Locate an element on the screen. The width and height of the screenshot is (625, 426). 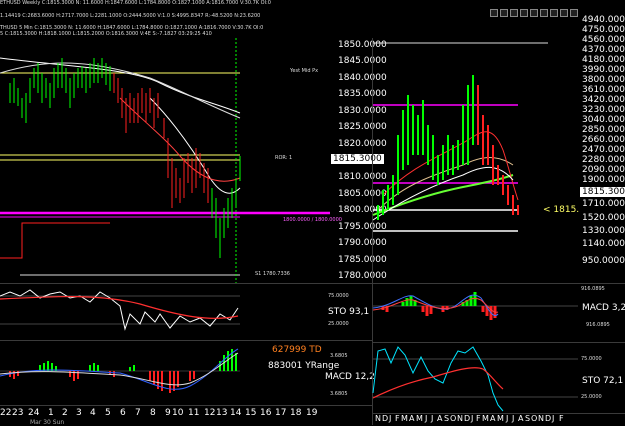
left-x-3: 1 is located at coordinates (51, 413).